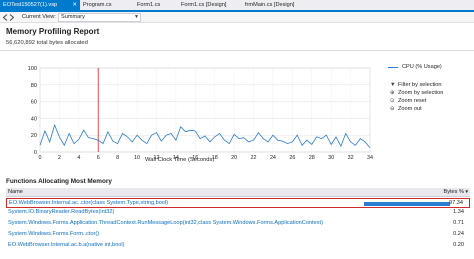 Image resolution: width=474 pixels, height=259 pixels. Describe the element at coordinates (351, 158) in the screenshot. I see `x-tick-label: 32` at that location.